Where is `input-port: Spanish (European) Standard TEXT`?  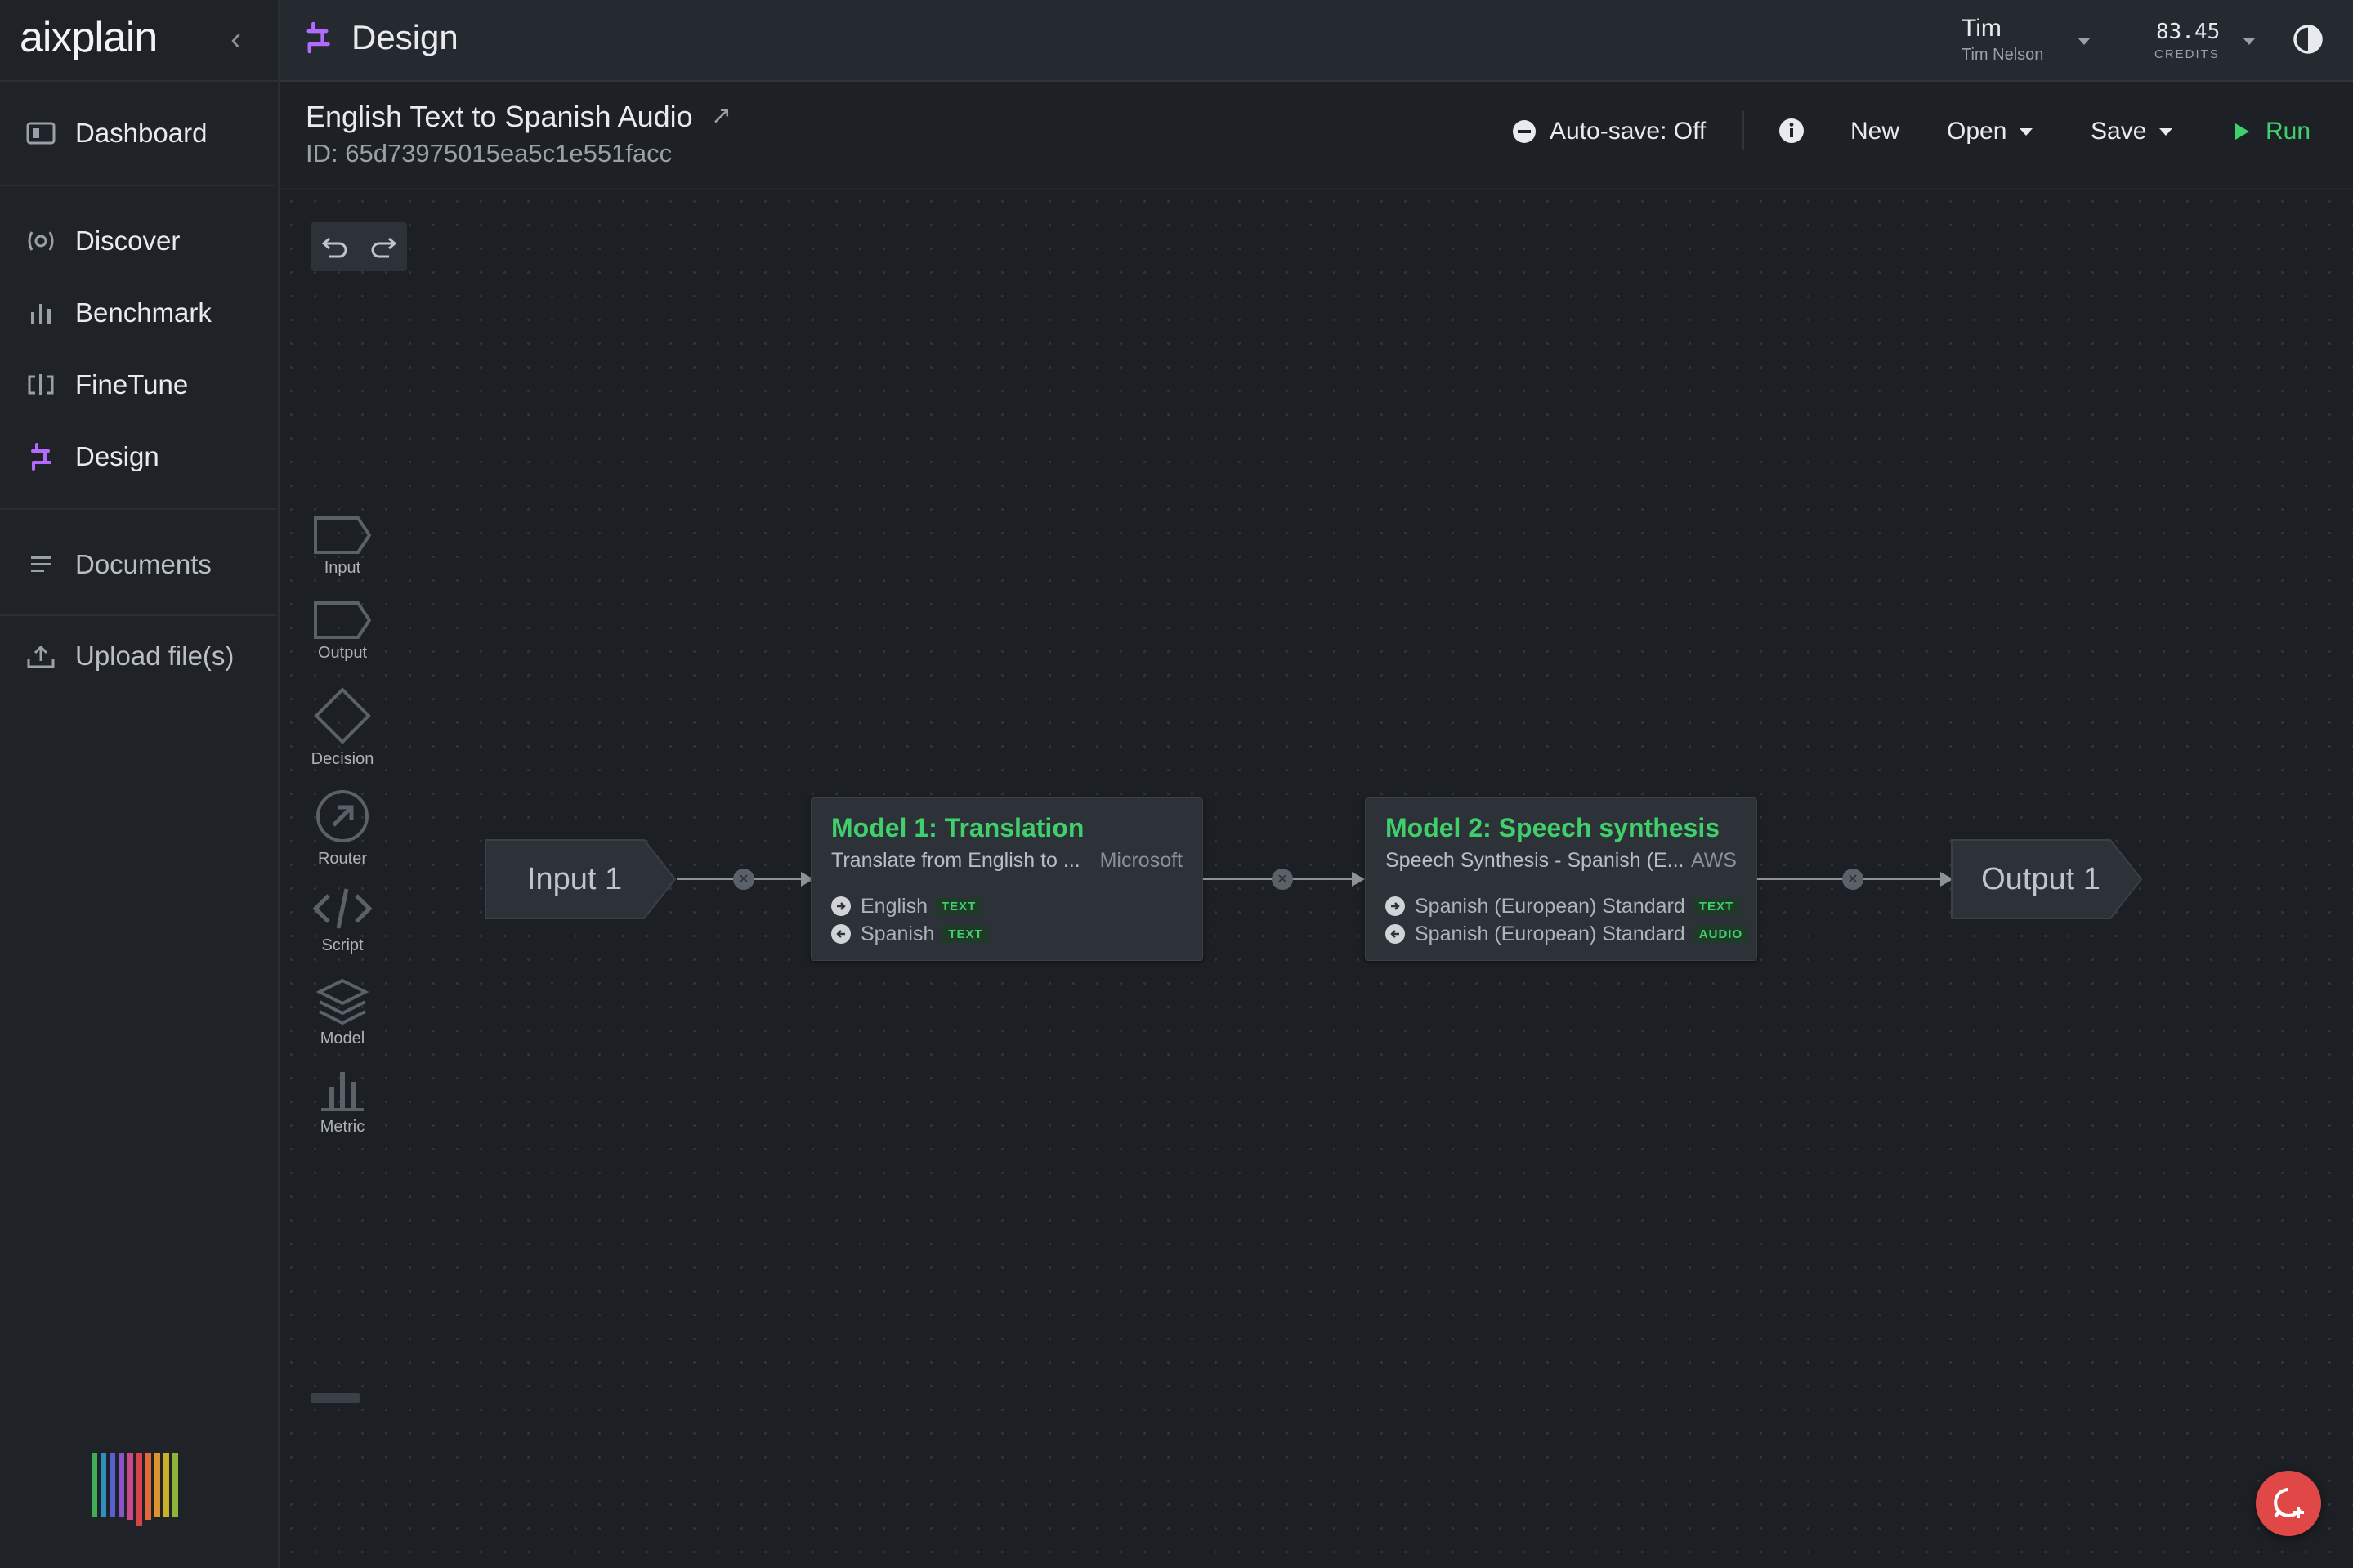
input-port: Spanish (European) Standard TEXT is located at coordinates (1562, 906).